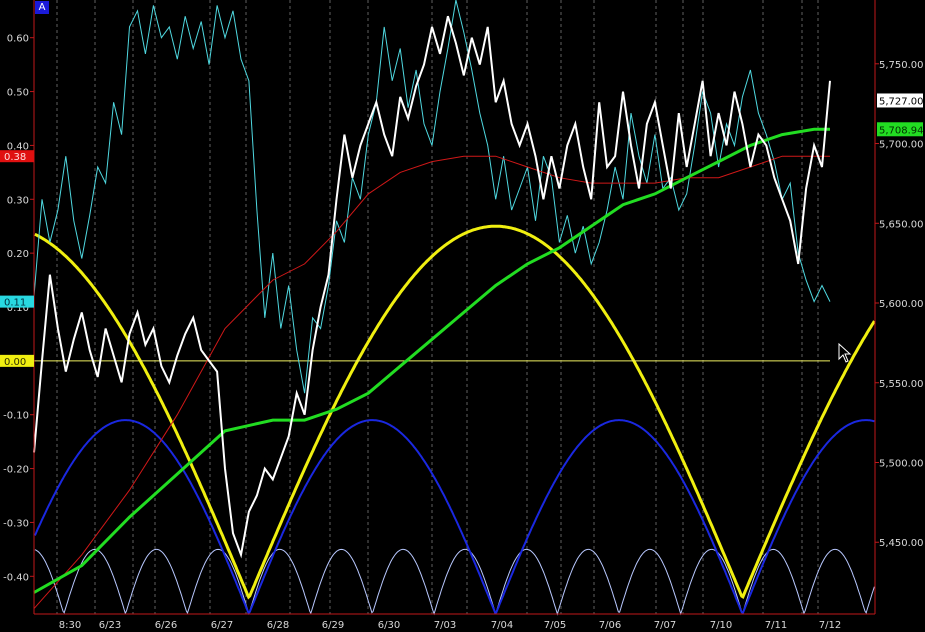 The image size is (925, 632). I want to click on left-tick-label: 0.30, so click(18, 200).